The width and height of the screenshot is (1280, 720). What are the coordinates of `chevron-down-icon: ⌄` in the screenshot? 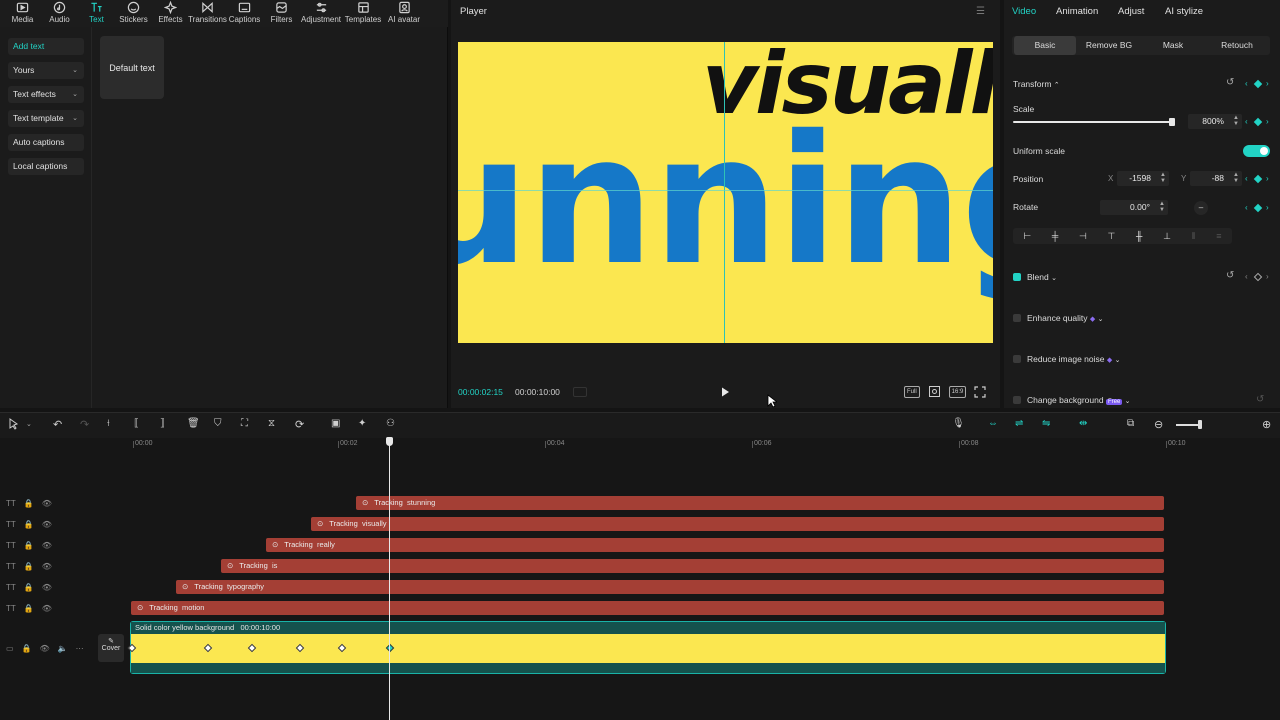 It's located at (29, 424).